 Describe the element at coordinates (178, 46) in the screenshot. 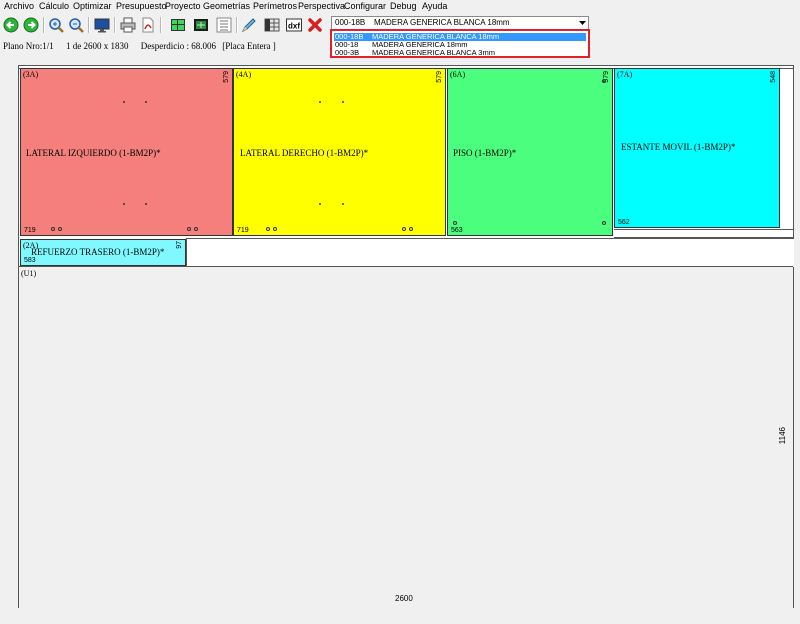

I see `waste-value: Desperdicio : 68.006` at that location.